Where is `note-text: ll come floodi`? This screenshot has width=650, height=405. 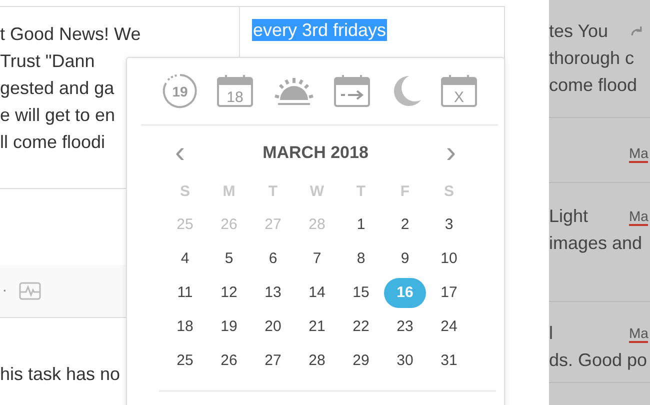
note-text: ll come floodi is located at coordinates (53, 142).